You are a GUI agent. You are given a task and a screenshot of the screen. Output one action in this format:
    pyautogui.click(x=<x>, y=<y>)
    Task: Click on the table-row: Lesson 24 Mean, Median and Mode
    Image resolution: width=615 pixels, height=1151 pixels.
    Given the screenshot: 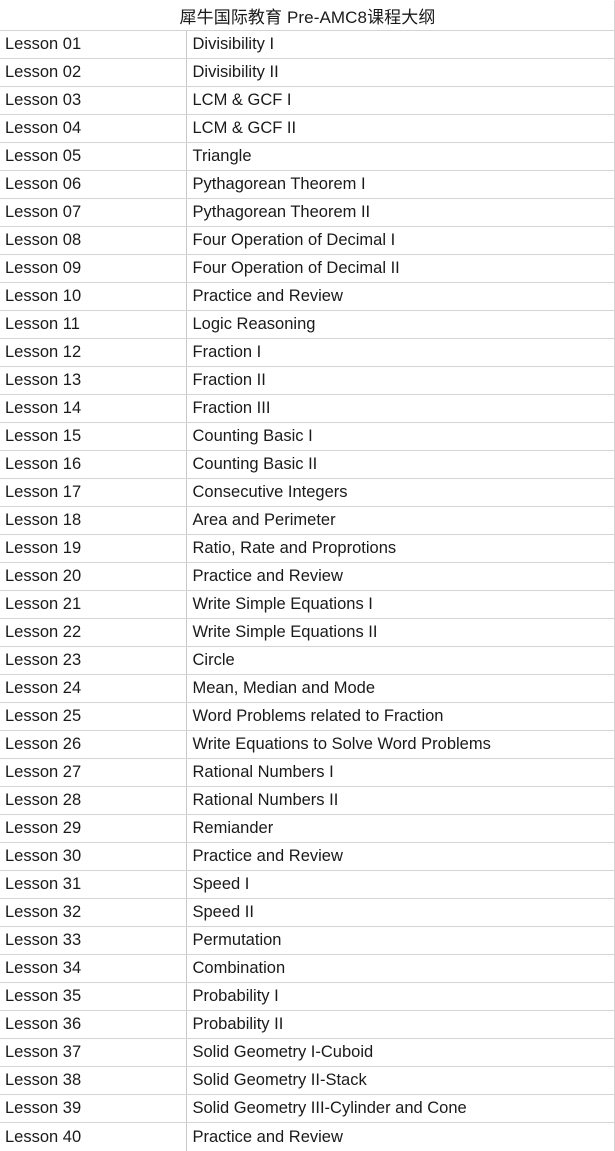 What is the action you would take?
    pyautogui.click(x=307, y=688)
    